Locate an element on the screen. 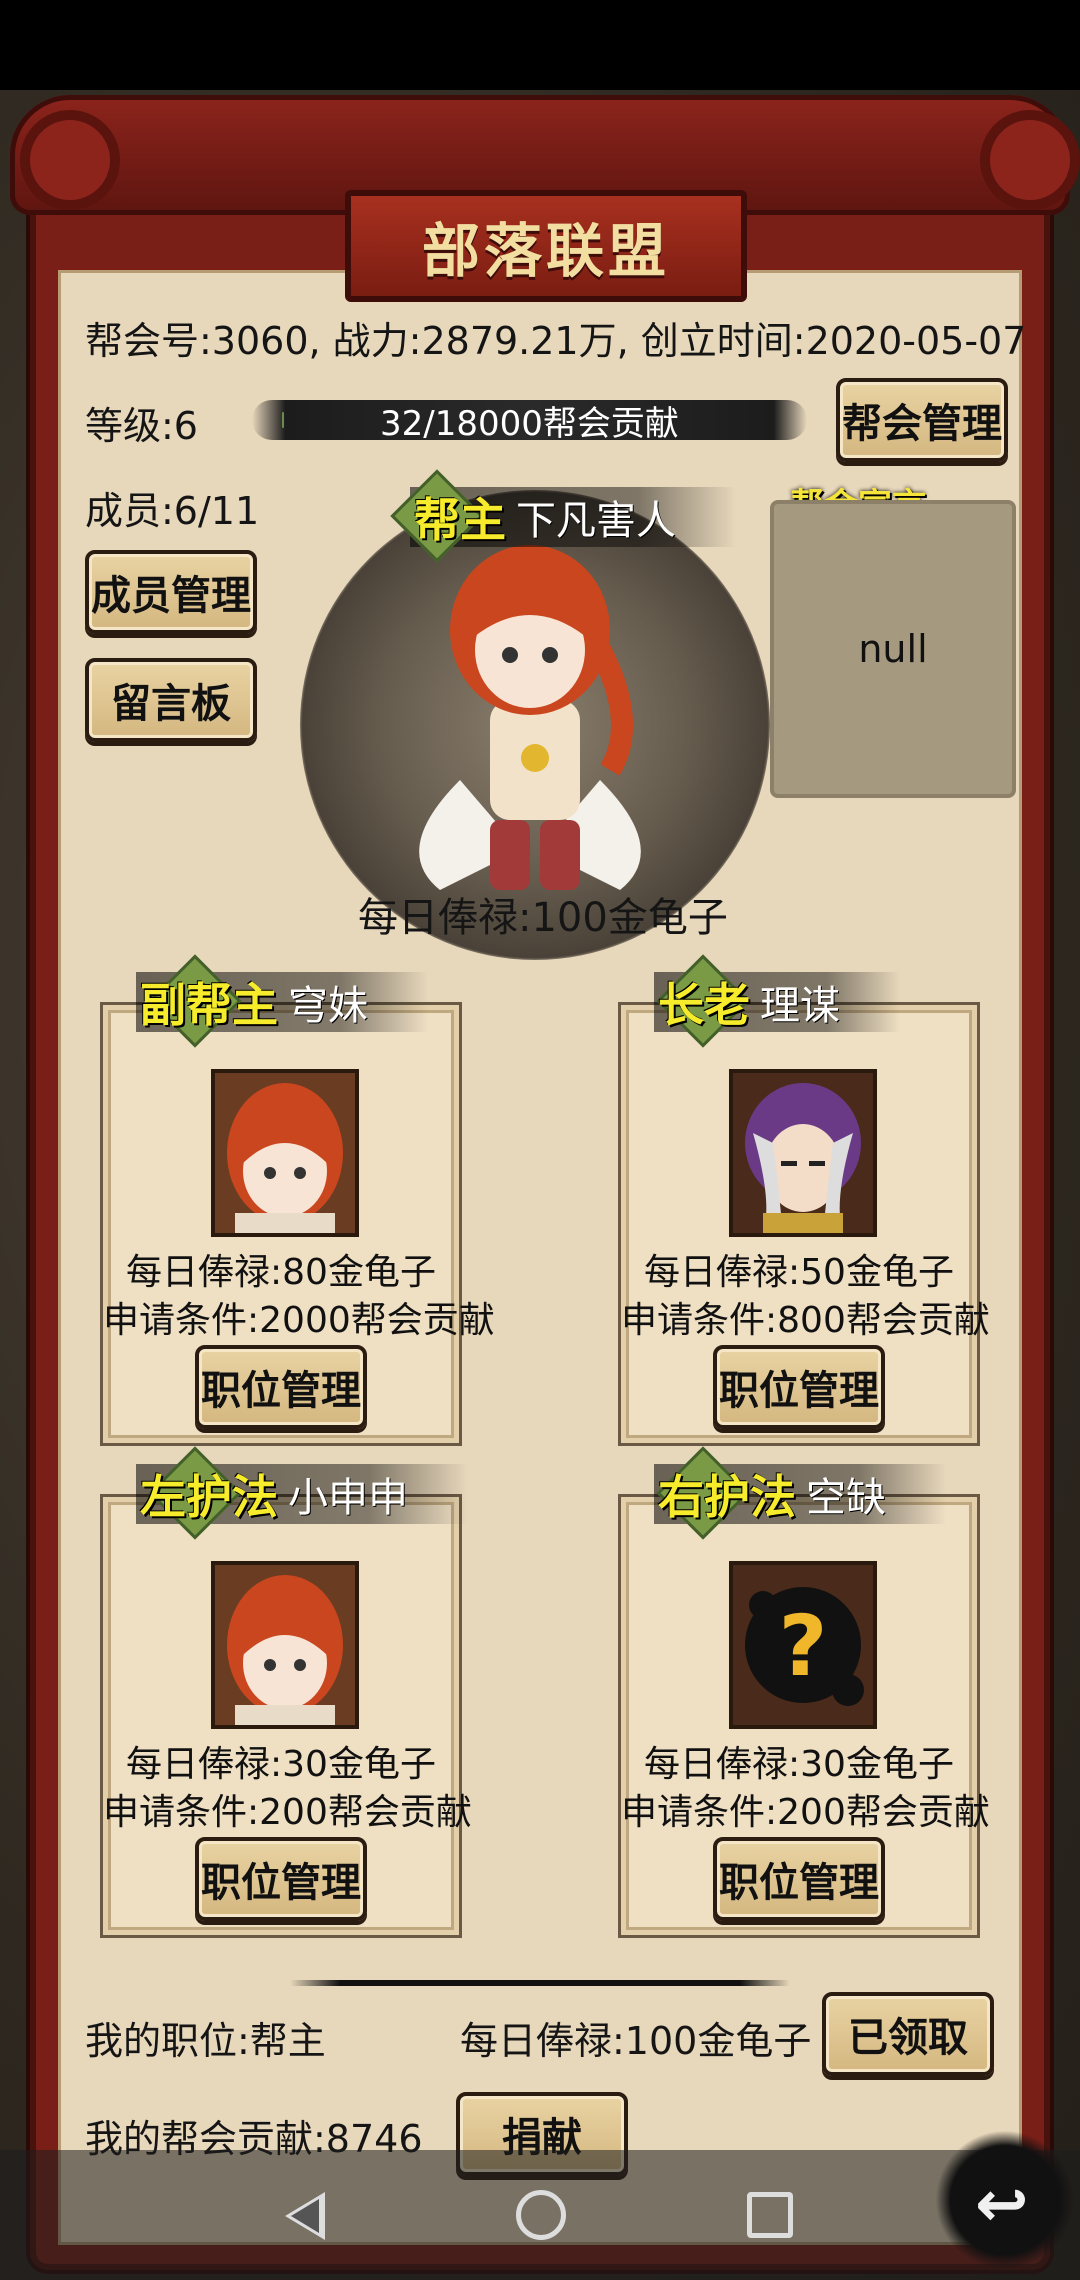 The width and height of the screenshot is (1080, 2280). leader-name: 下凡害人 is located at coordinates (596, 521).